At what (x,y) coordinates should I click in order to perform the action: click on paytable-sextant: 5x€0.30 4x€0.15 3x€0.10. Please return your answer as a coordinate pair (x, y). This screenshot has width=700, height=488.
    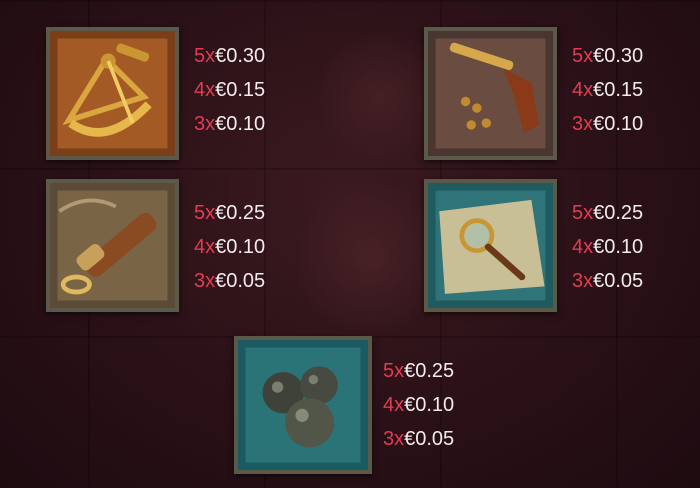
    Looking at the image, I should click on (254, 90).